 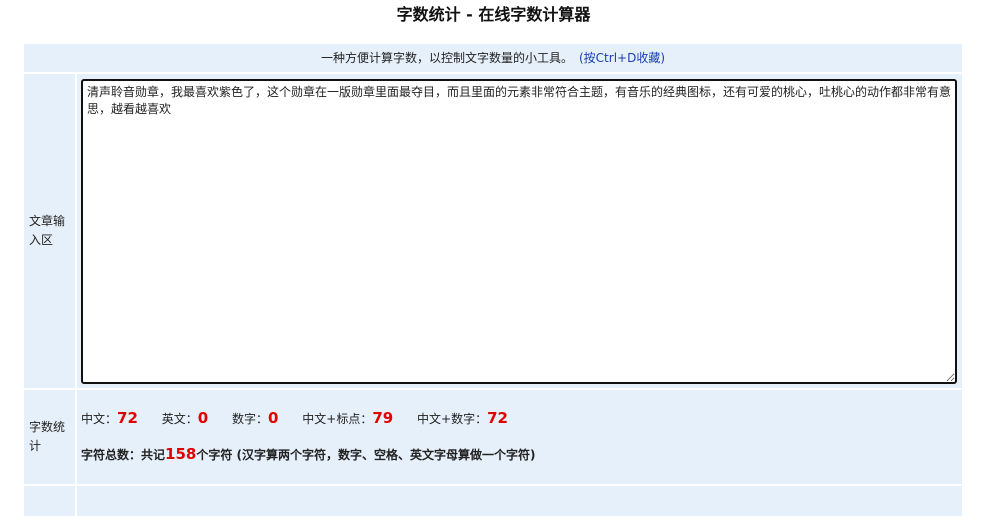 I want to click on english-count: 英文：0, so click(x=185, y=418).